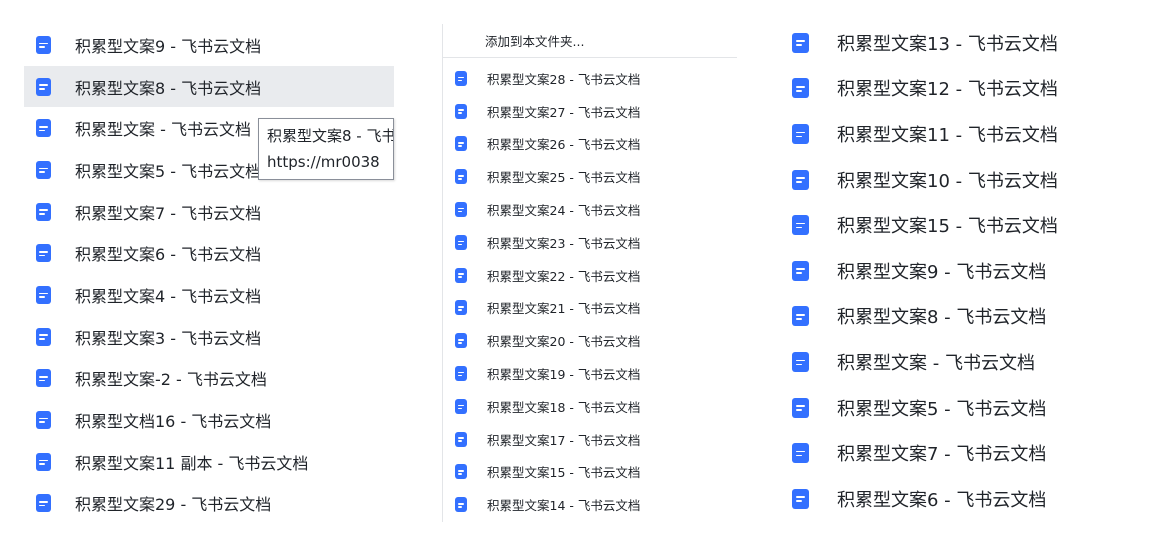  Describe the element at coordinates (192, 463) in the screenshot. I see `bookmark-label: 积累型文案11 副本 - 飞书云文档` at that location.